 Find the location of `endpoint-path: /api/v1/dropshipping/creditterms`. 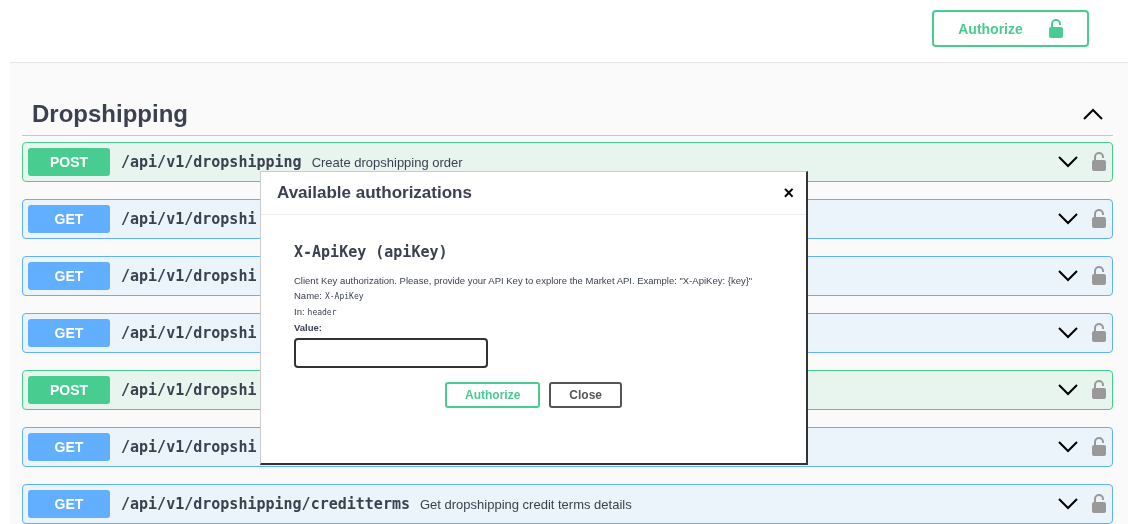

endpoint-path: /api/v1/dropshipping/creditterms is located at coordinates (265, 504).